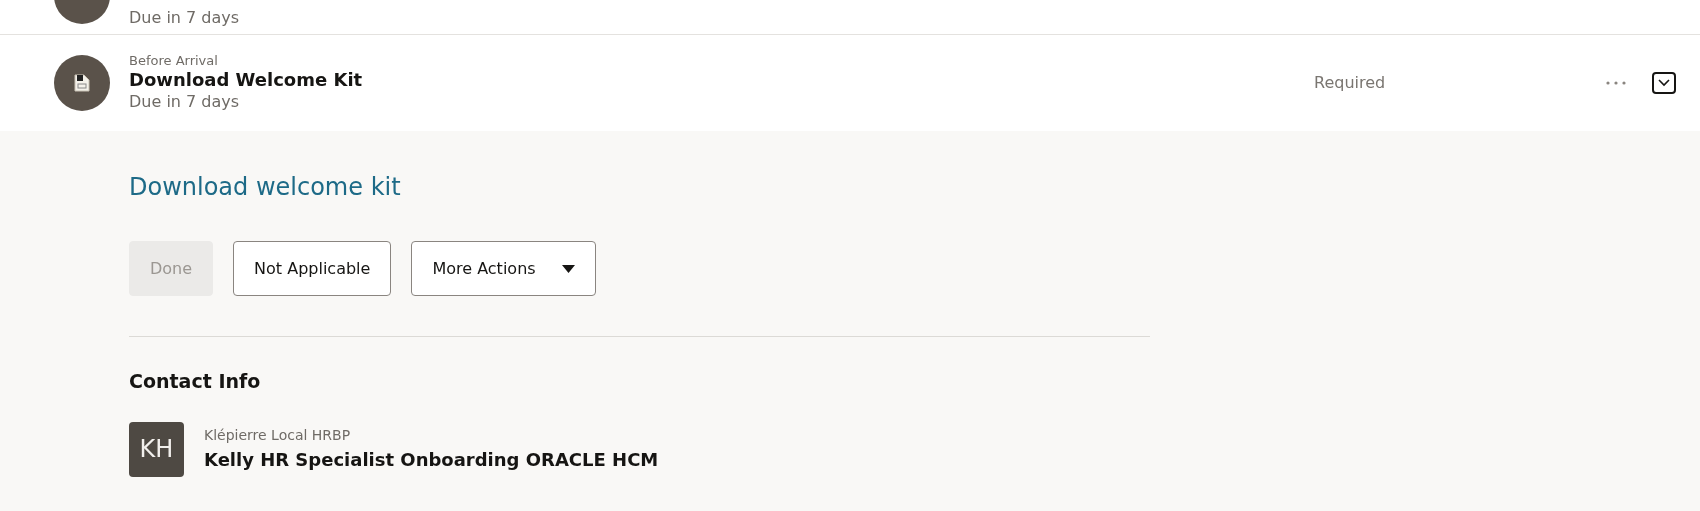  Describe the element at coordinates (265, 187) in the screenshot. I see `download-link: Download welcome kit` at that location.